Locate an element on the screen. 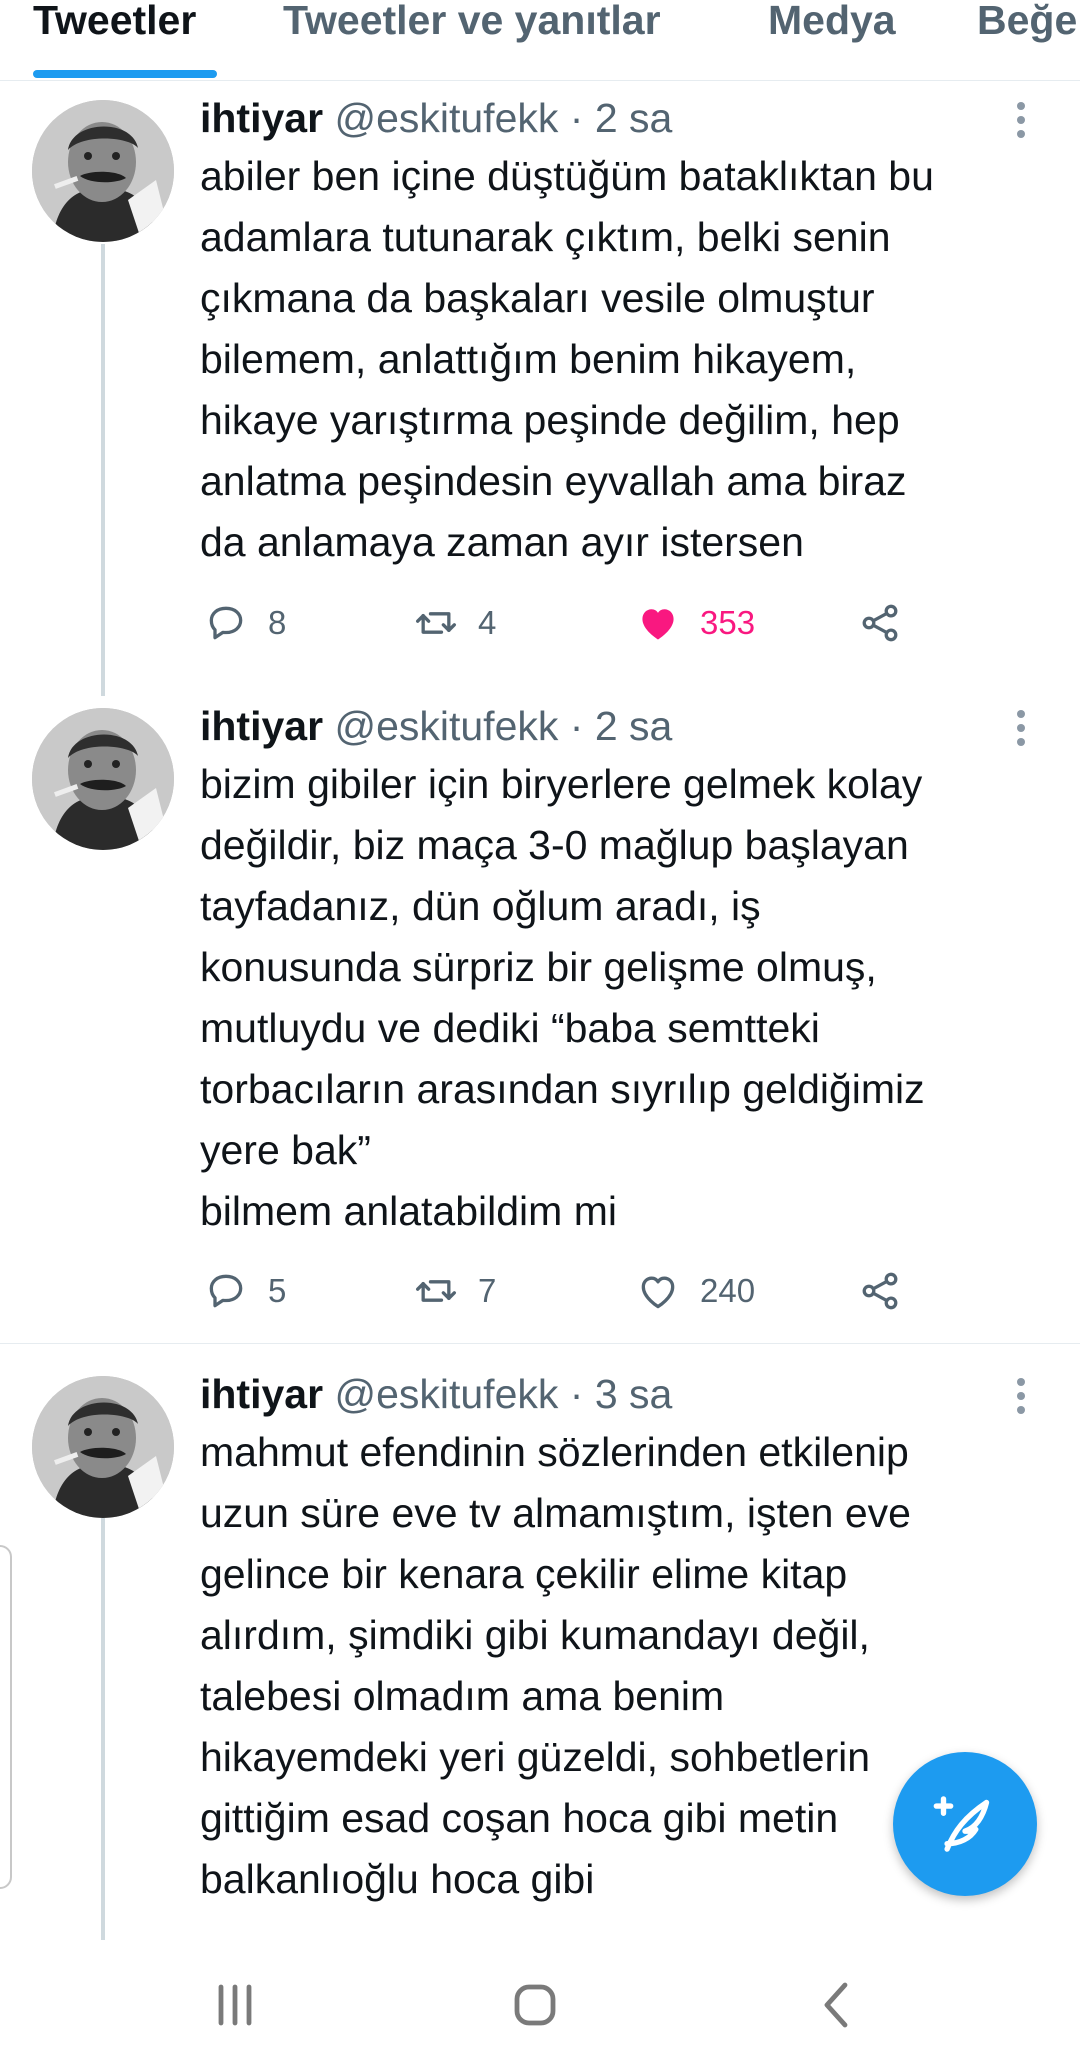 This screenshot has width=1080, height=2065. tweet-time: 3 sa is located at coordinates (634, 1394).